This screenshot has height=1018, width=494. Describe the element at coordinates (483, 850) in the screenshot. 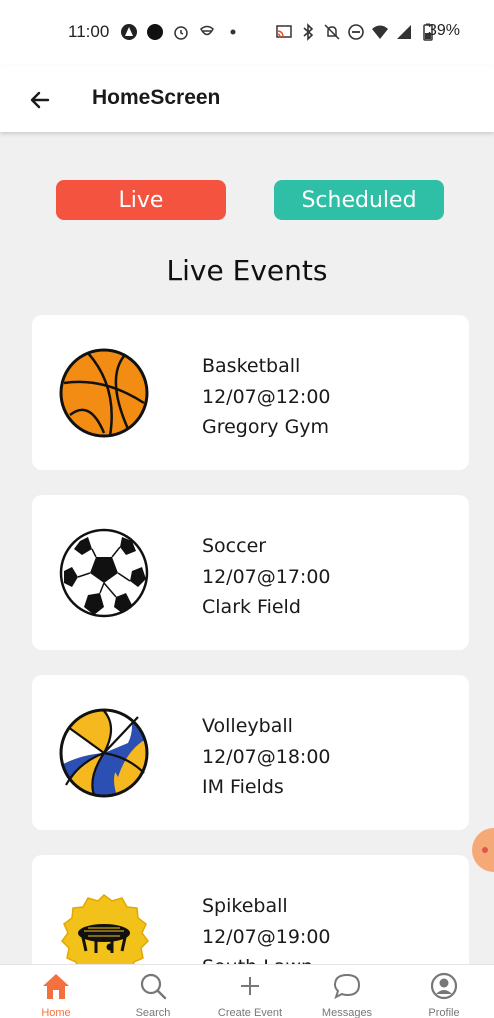

I see `floating-chat-bubble` at that location.